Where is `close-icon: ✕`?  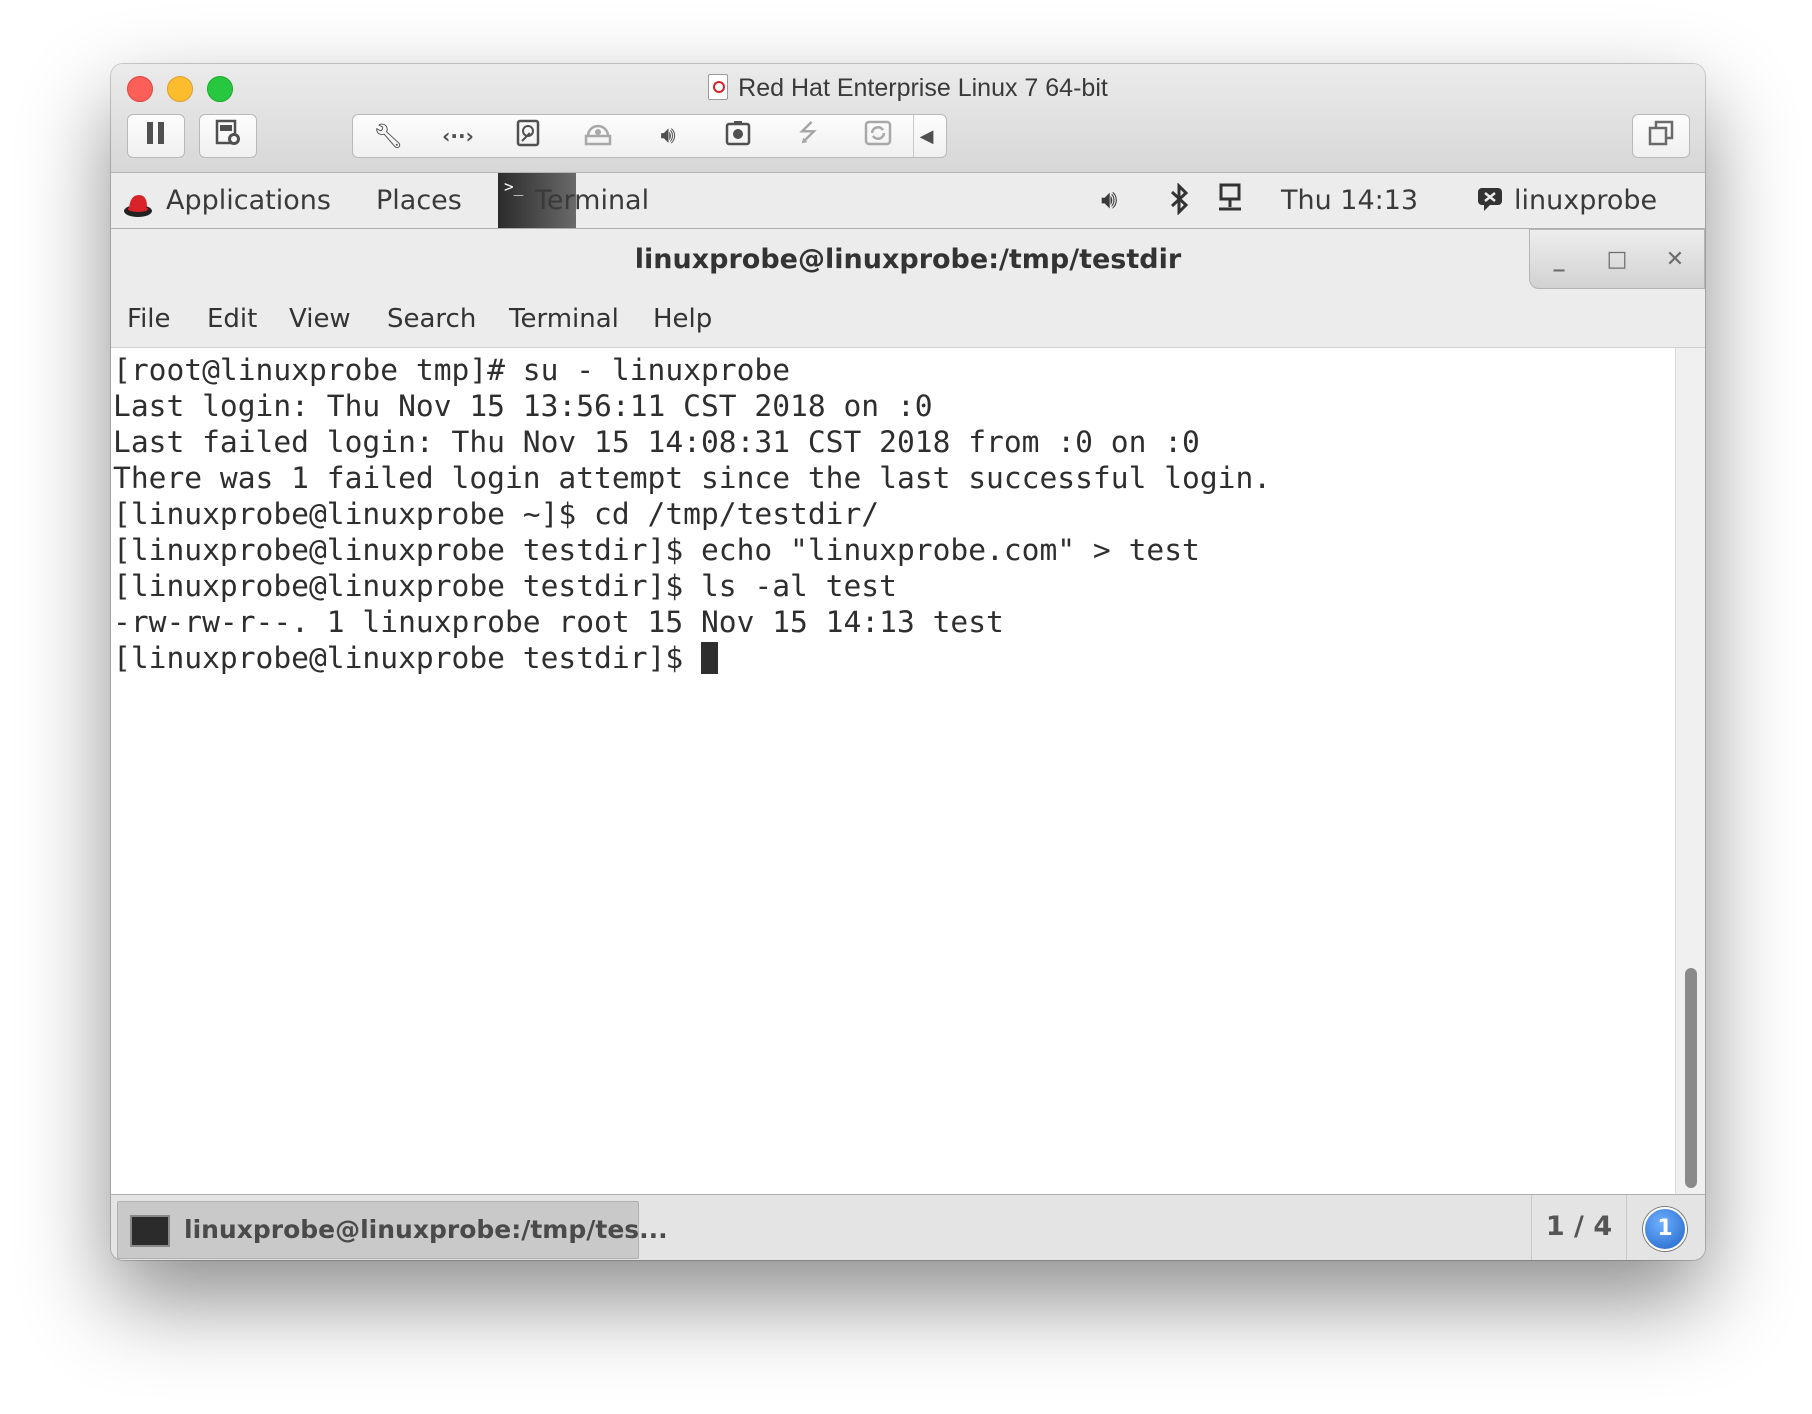
close-icon: ✕ is located at coordinates (1675, 259).